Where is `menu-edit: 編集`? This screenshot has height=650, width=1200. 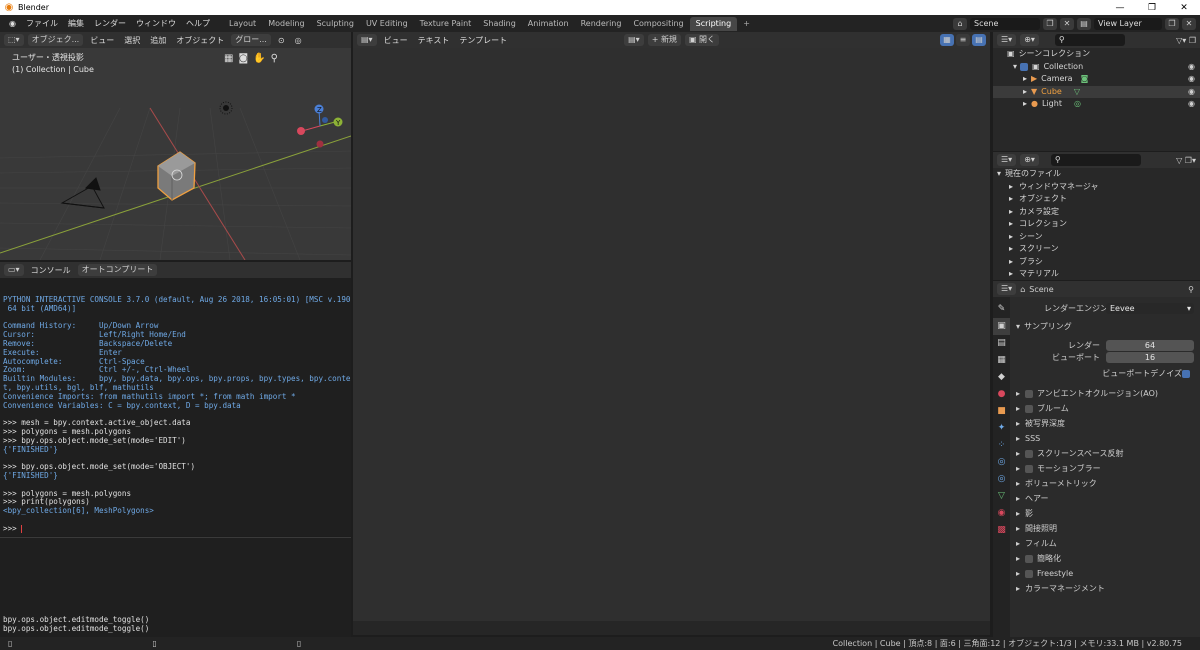 menu-edit: 編集 is located at coordinates (76, 23).